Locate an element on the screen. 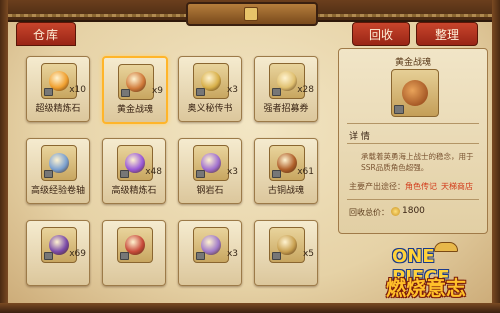  item-name: 强者招募券 is located at coordinates (286, 109).